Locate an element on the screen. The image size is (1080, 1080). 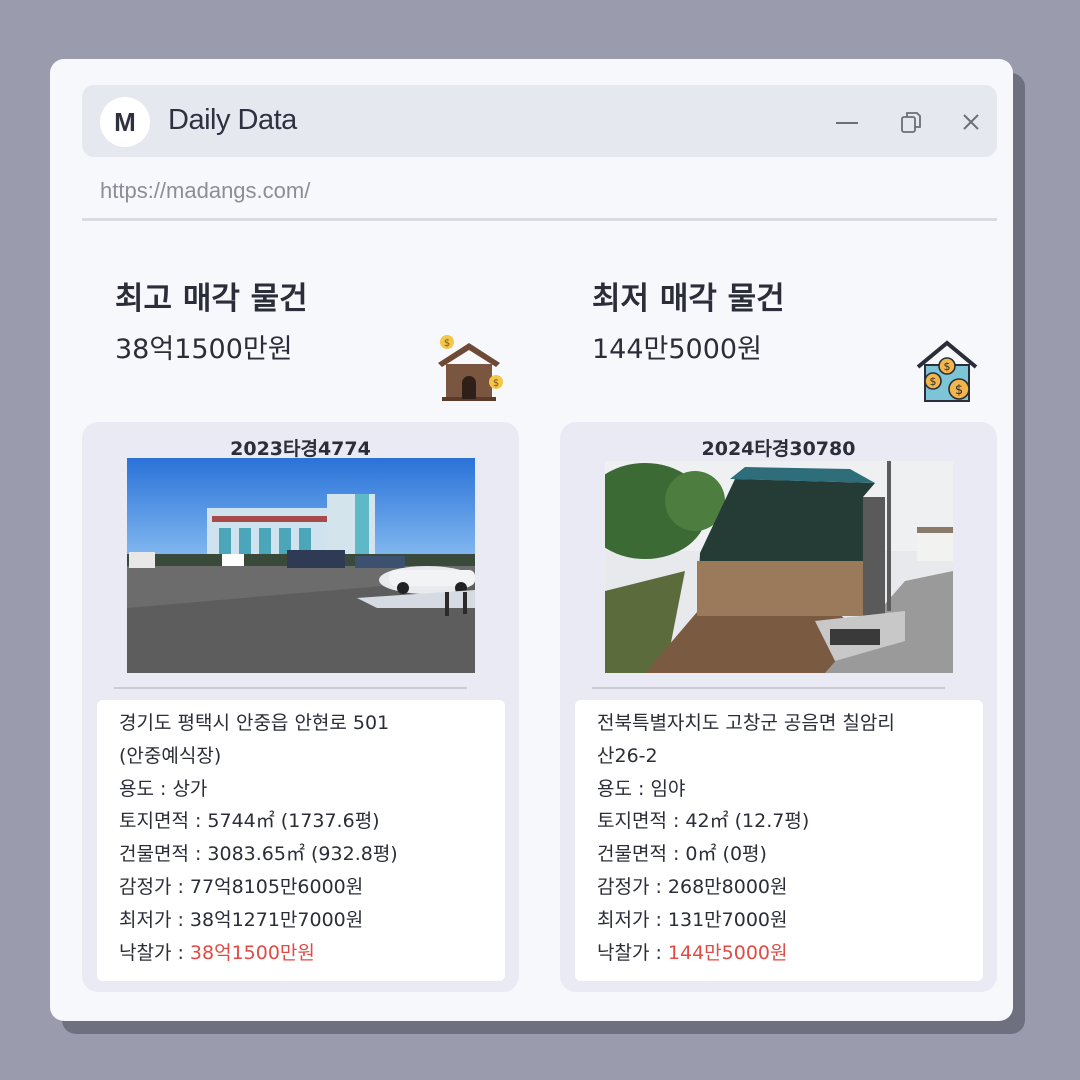
lowest-heading: 최저 매각 물건 is located at coordinates (688, 299).